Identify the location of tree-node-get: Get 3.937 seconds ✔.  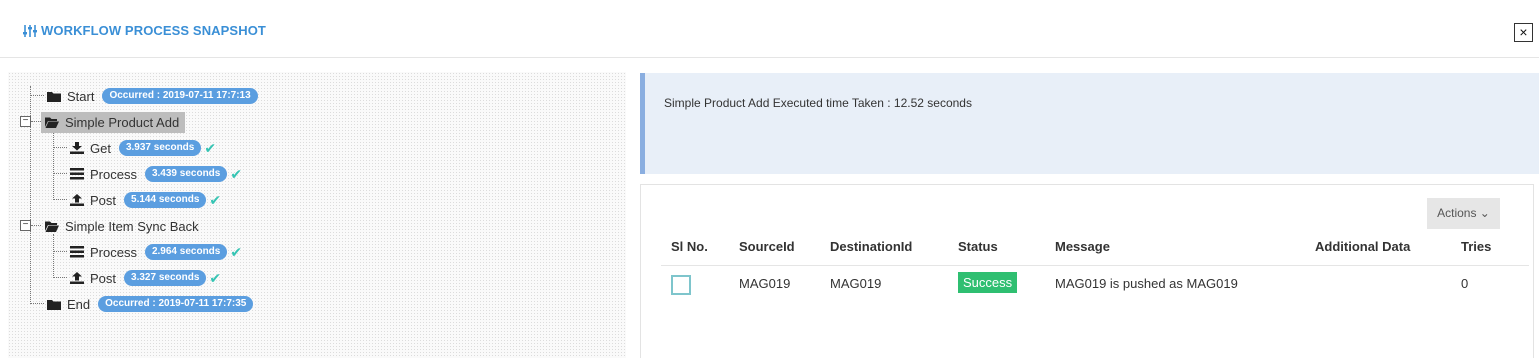
(143, 148).